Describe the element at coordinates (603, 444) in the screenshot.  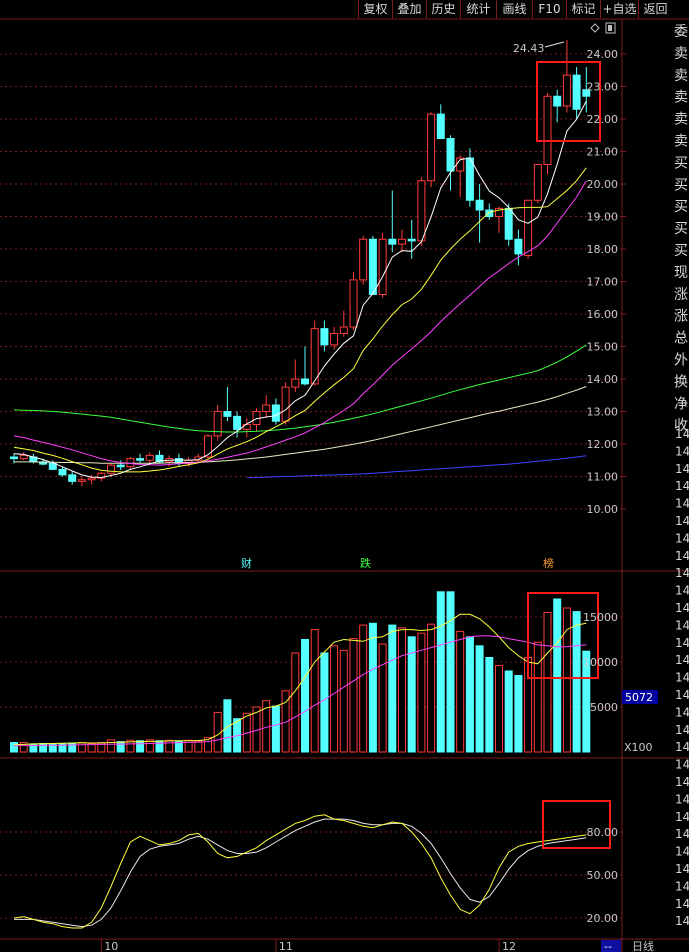
I see `price-y-tick: 12.00` at that location.